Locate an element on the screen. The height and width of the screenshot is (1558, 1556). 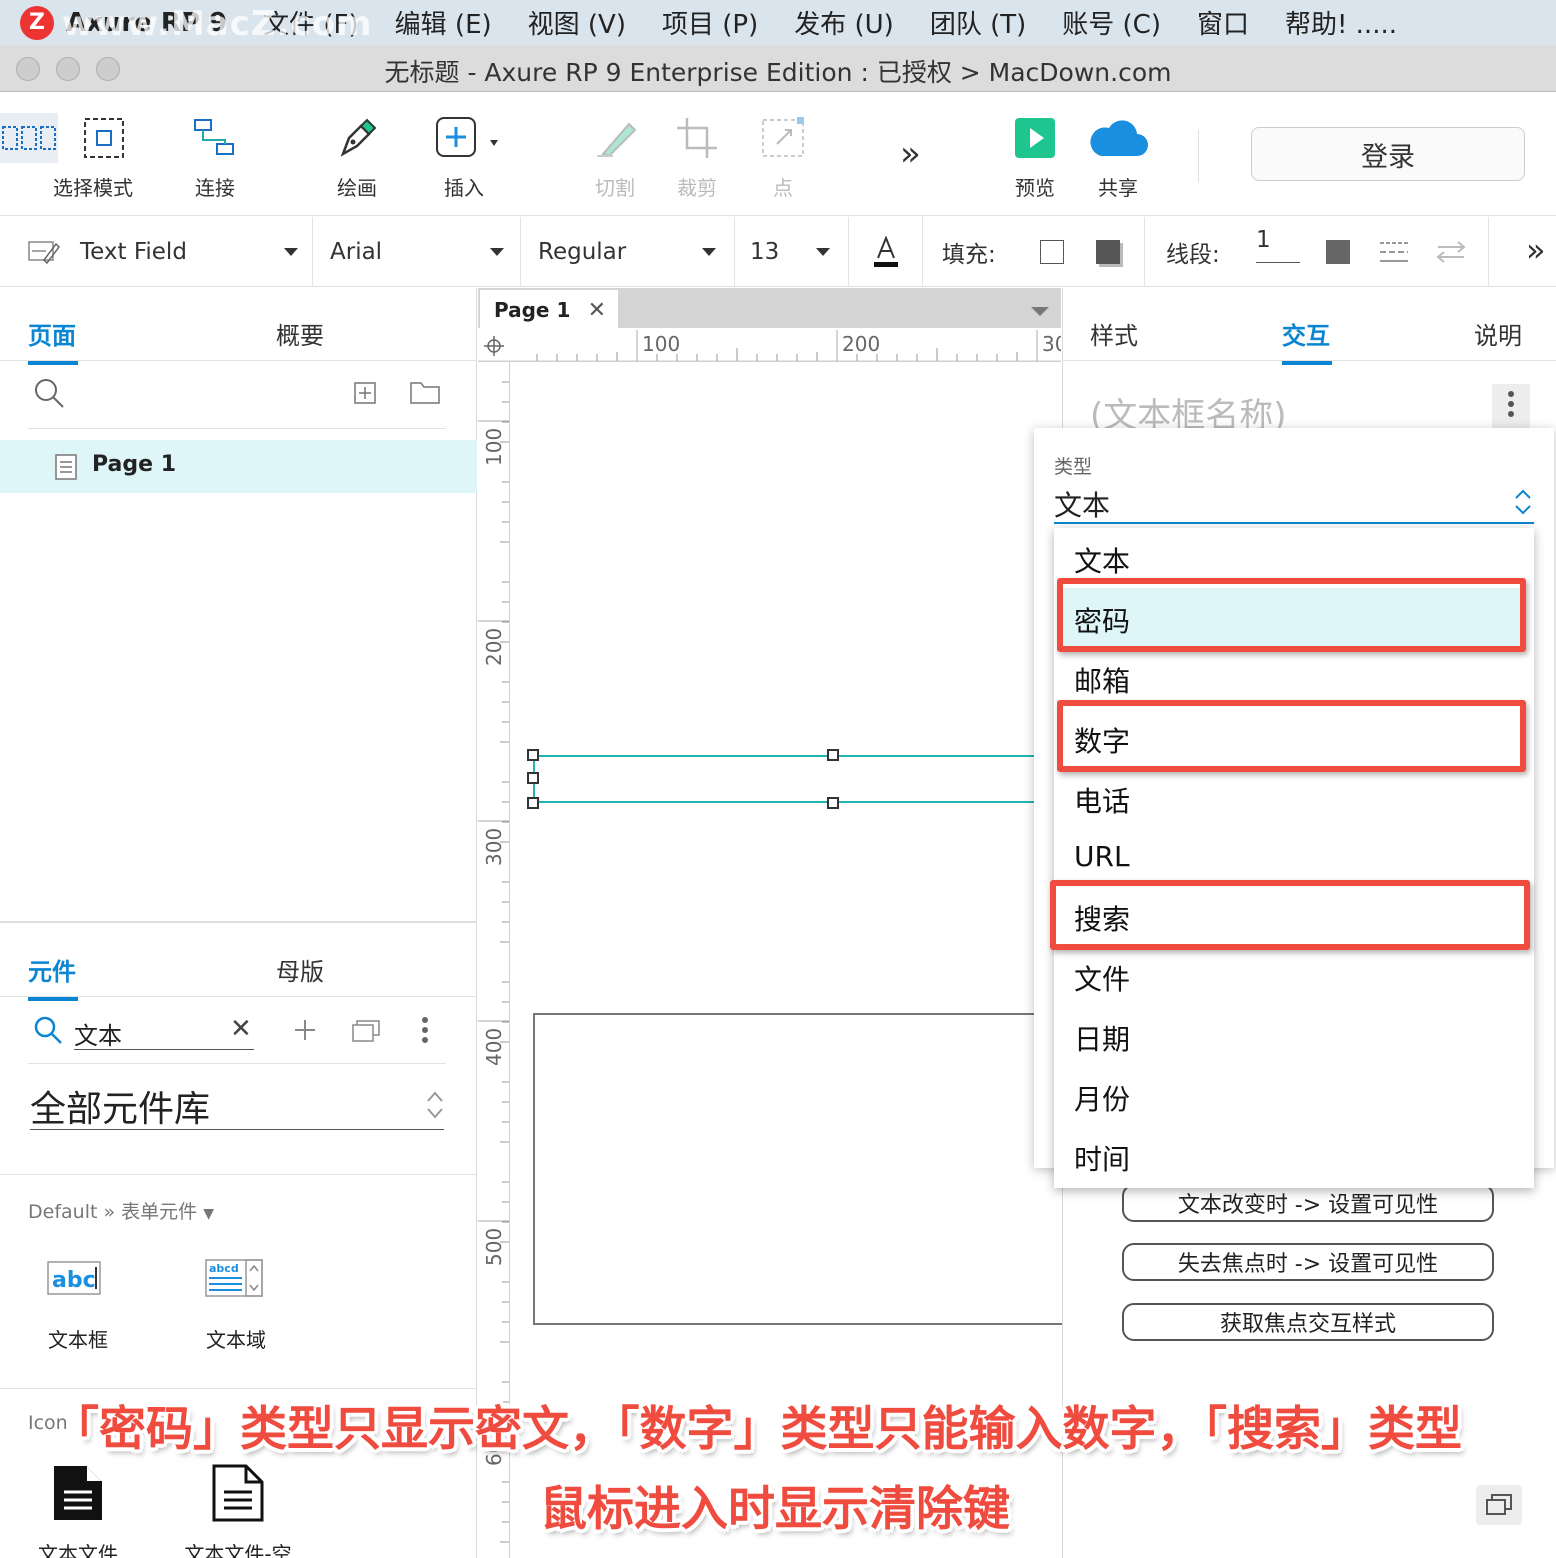
canvas-rectangle is located at coordinates (803, 1169).